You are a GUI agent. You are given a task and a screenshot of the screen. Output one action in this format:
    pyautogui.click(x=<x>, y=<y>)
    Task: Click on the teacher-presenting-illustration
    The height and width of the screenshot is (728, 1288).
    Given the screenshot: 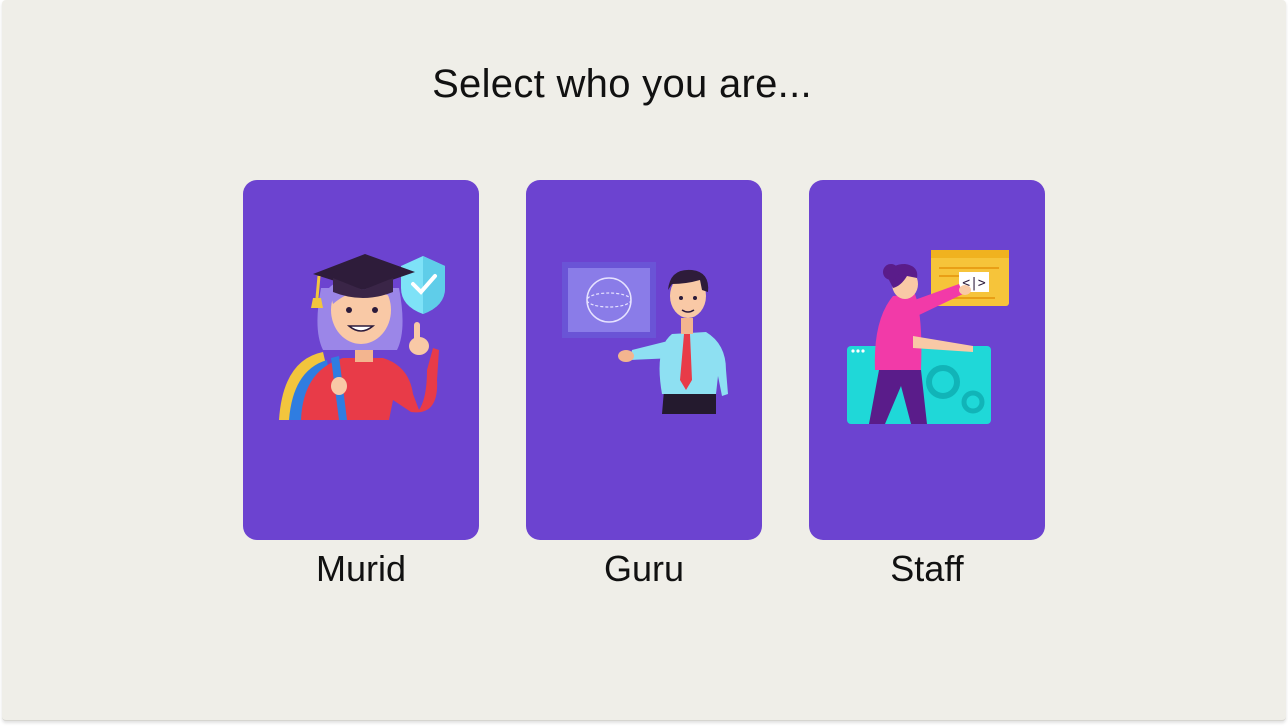 What is the action you would take?
    pyautogui.click(x=645, y=338)
    